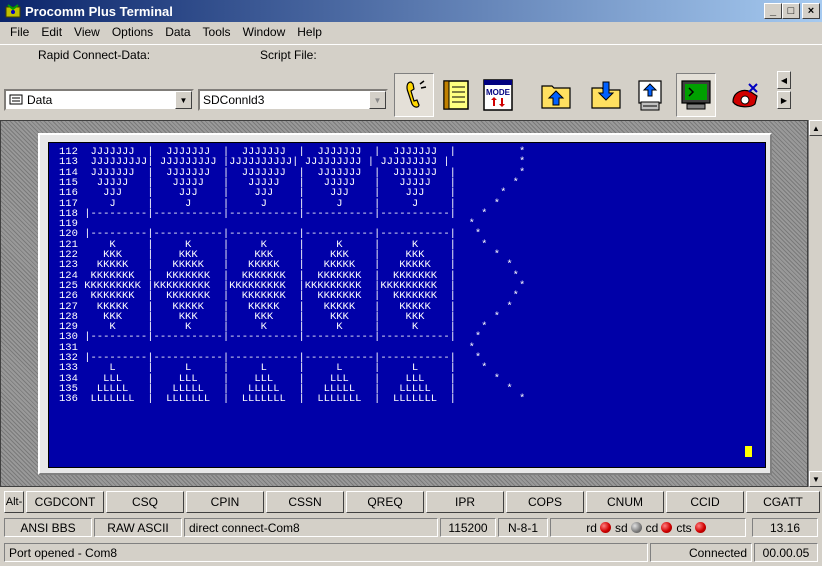  I want to click on menu-help: Help, so click(309, 32).